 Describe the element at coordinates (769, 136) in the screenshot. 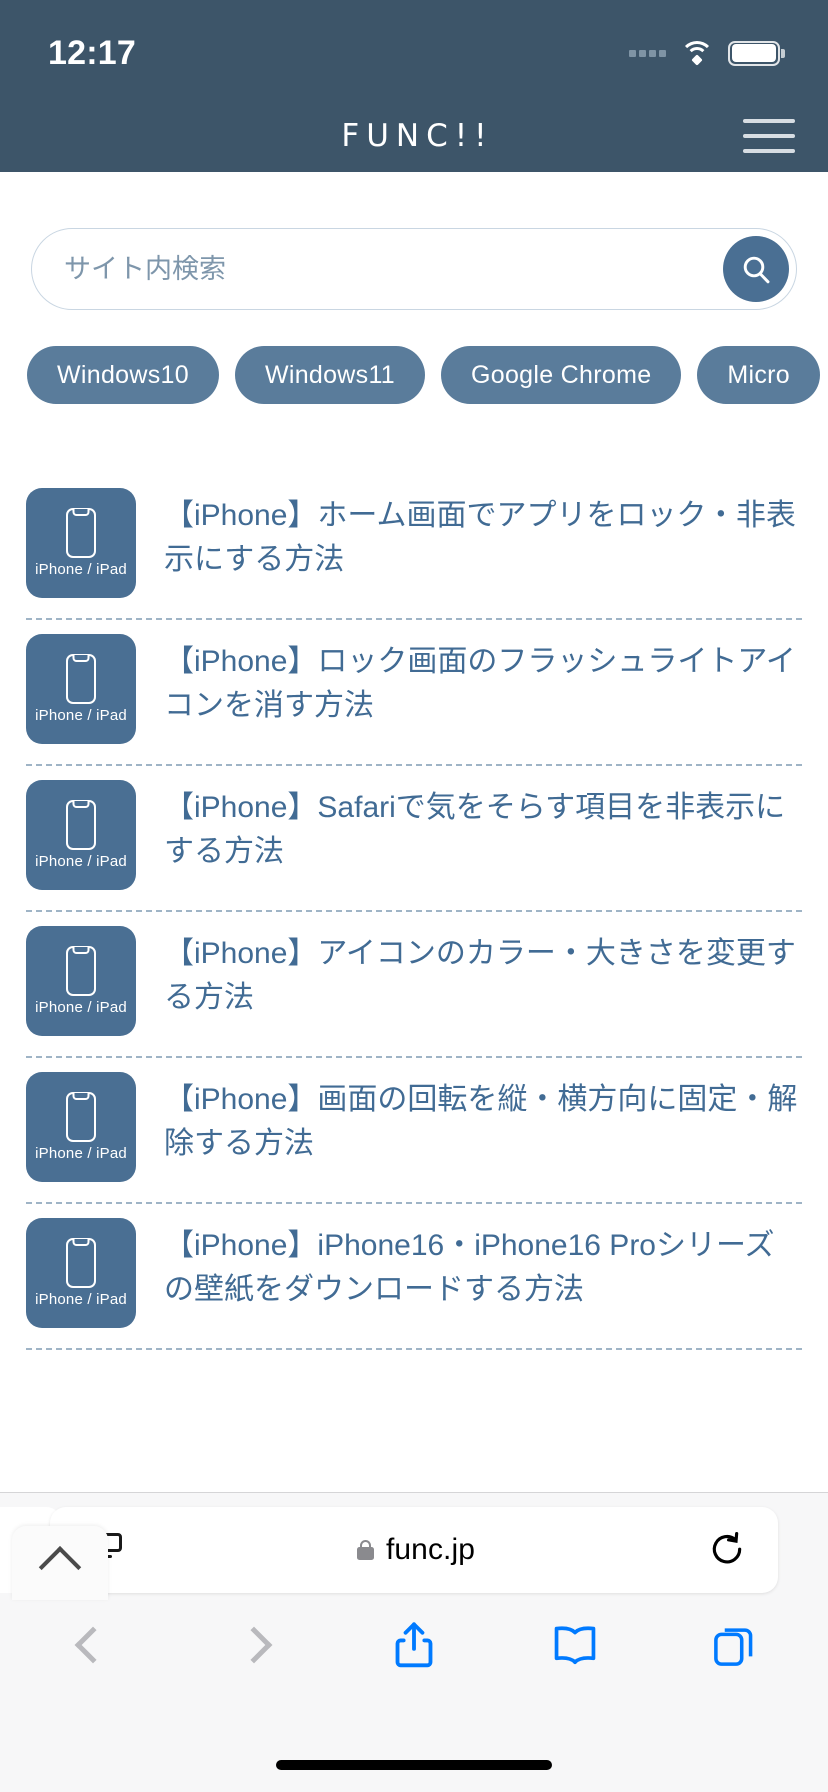

I see `hamburger-menu-icon` at that location.